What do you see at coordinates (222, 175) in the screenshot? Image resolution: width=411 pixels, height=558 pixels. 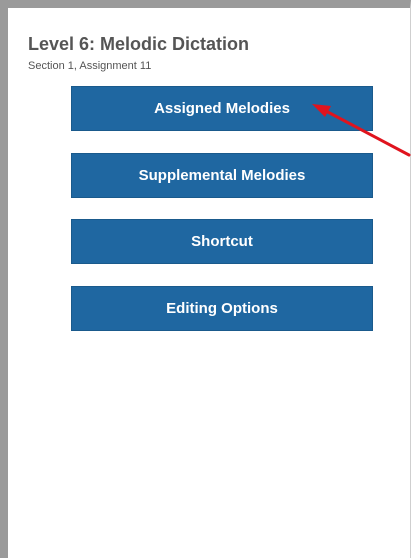 I see `supplemental-melodies-button: Supplemental Melodies` at bounding box center [222, 175].